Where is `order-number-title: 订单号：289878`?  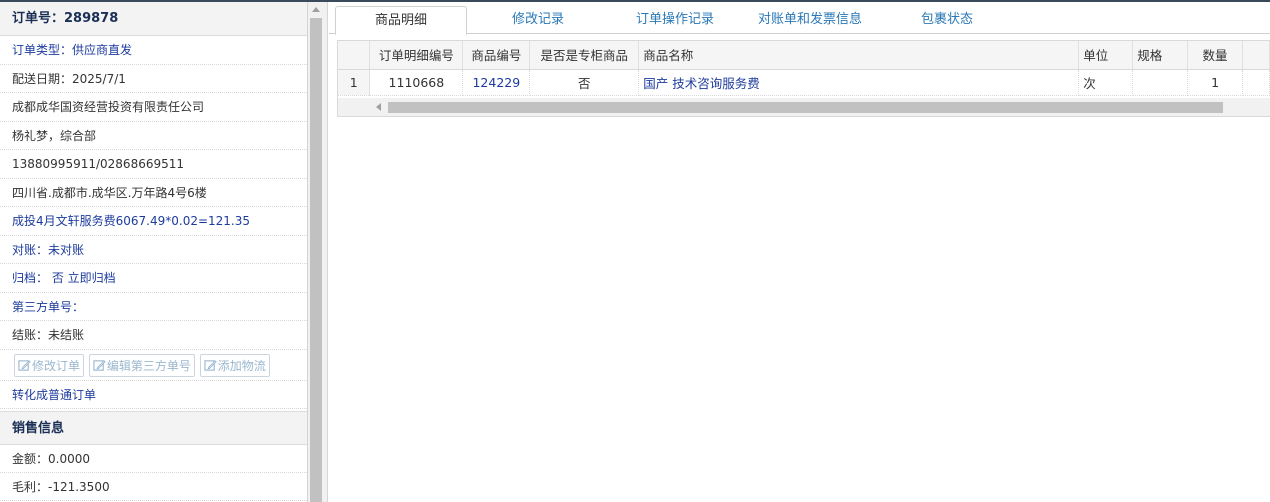 order-number-title: 订单号：289878 is located at coordinates (153, 19).